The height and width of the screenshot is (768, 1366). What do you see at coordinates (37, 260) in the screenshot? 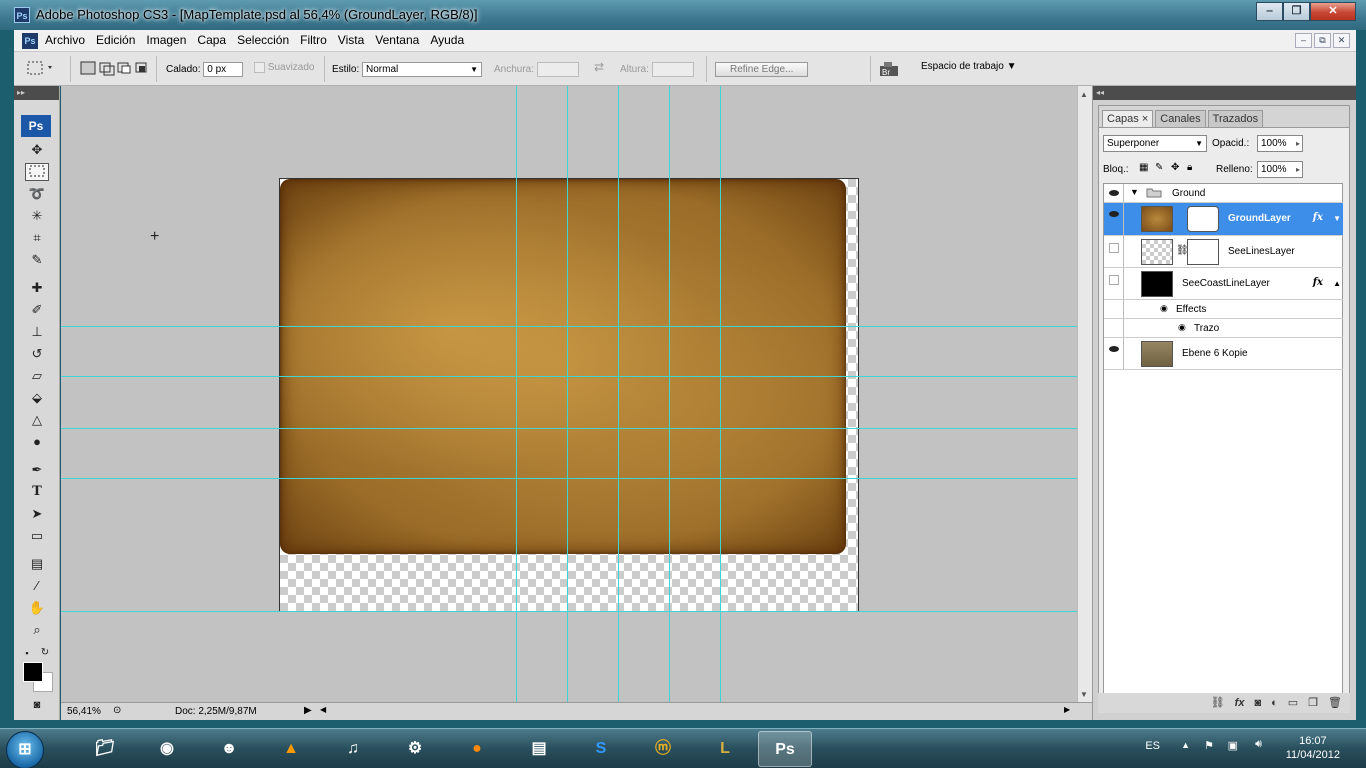
I see `slice-tool-icon: ✎` at bounding box center [37, 260].